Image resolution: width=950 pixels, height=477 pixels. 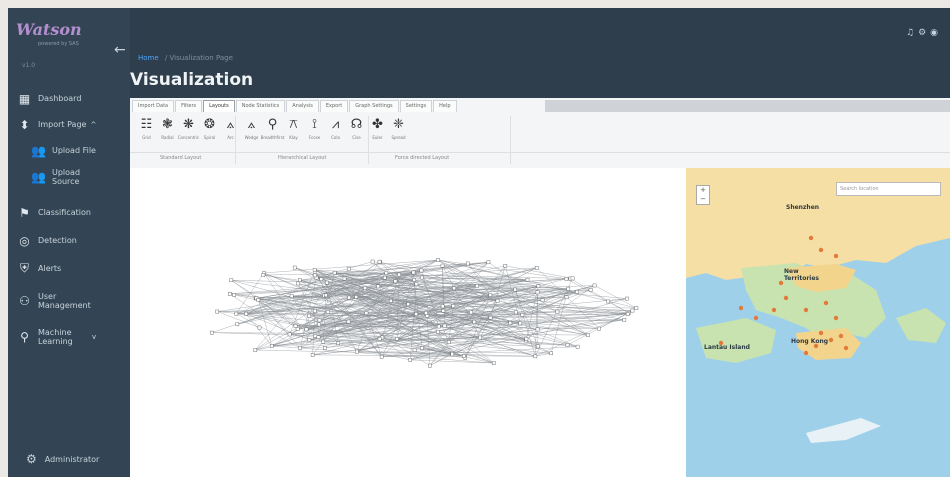 I want to click on sidebar-item-classification: ⚑ Classification, so click(x=54, y=213).